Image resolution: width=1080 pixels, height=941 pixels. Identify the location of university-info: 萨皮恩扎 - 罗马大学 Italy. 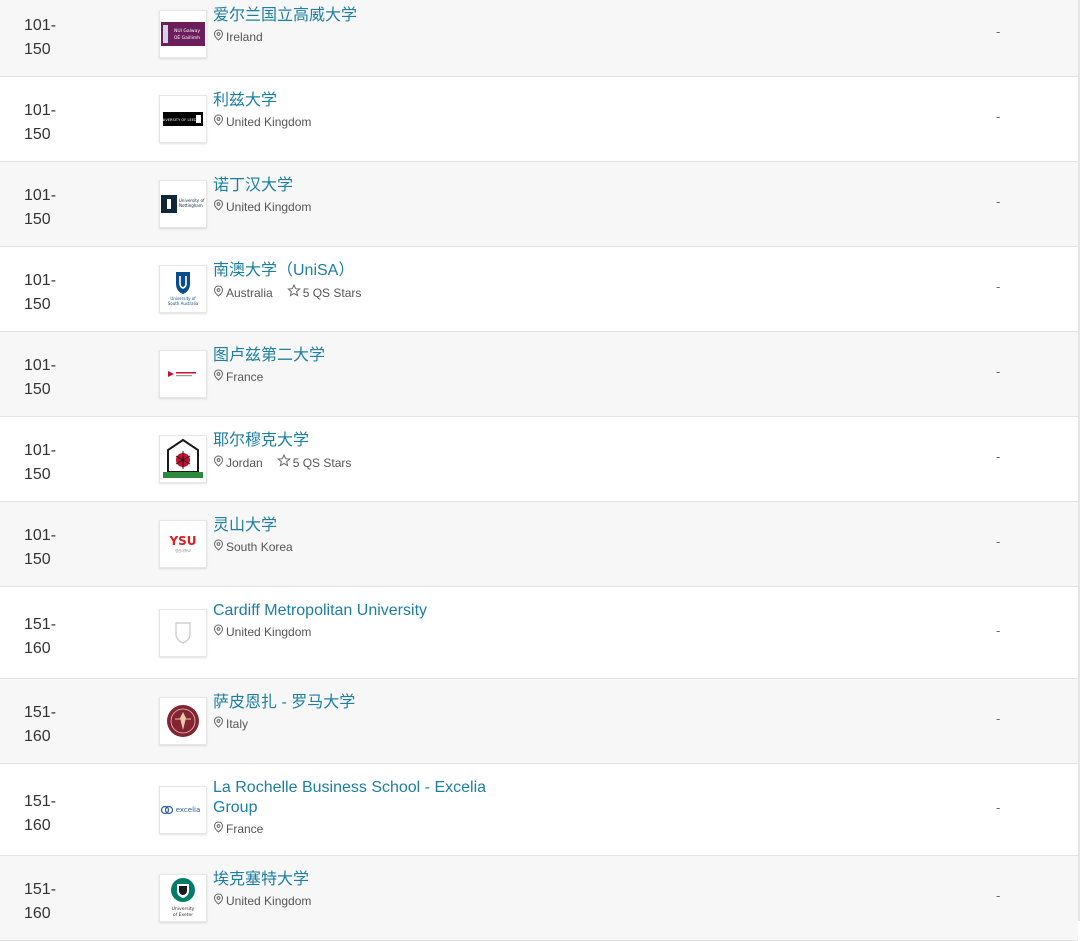
(363, 712).